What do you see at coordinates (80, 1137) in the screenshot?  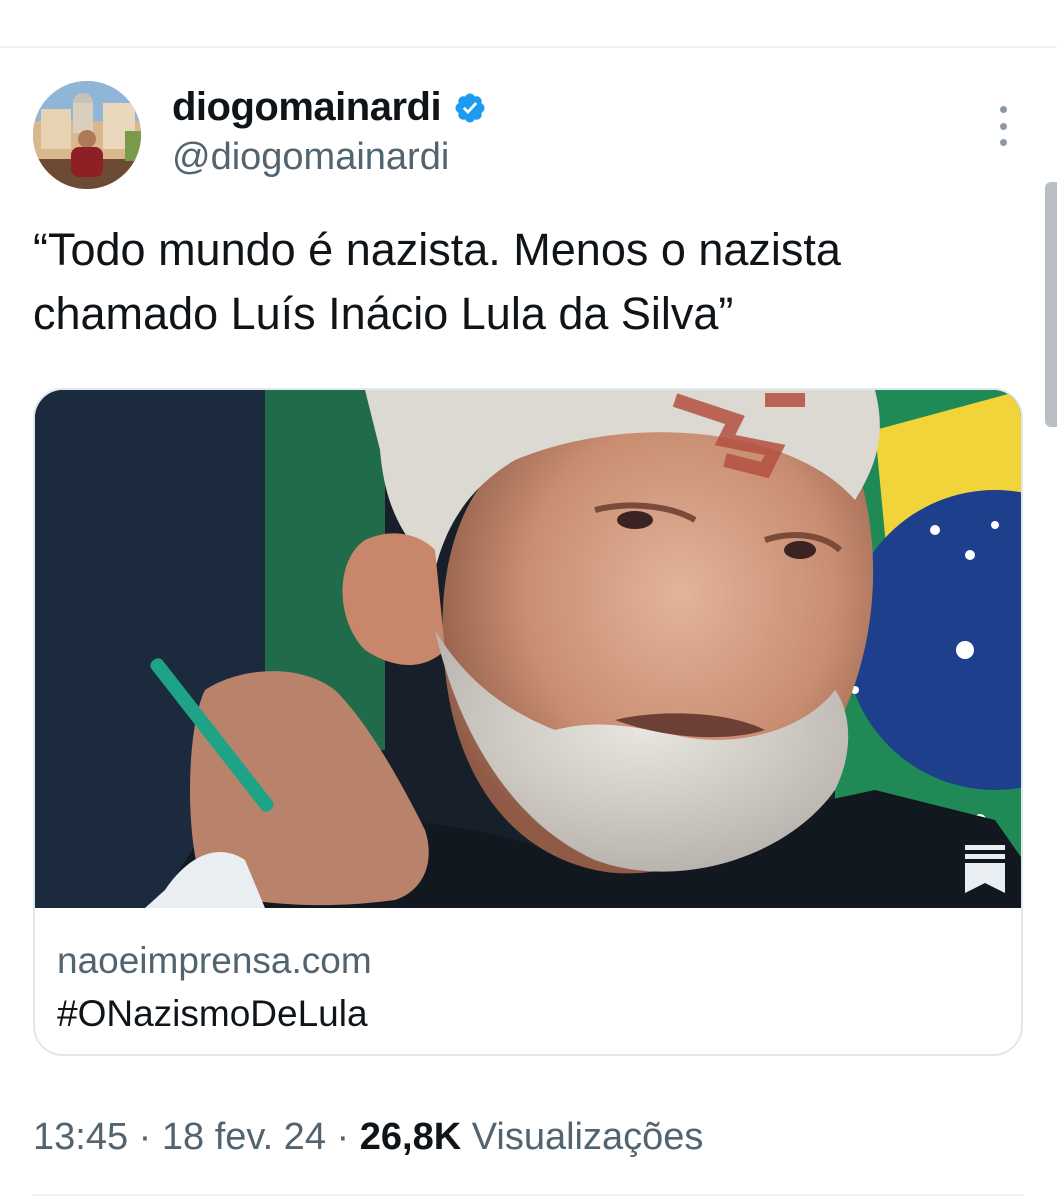 I see `tweet-time: 13:45` at bounding box center [80, 1137].